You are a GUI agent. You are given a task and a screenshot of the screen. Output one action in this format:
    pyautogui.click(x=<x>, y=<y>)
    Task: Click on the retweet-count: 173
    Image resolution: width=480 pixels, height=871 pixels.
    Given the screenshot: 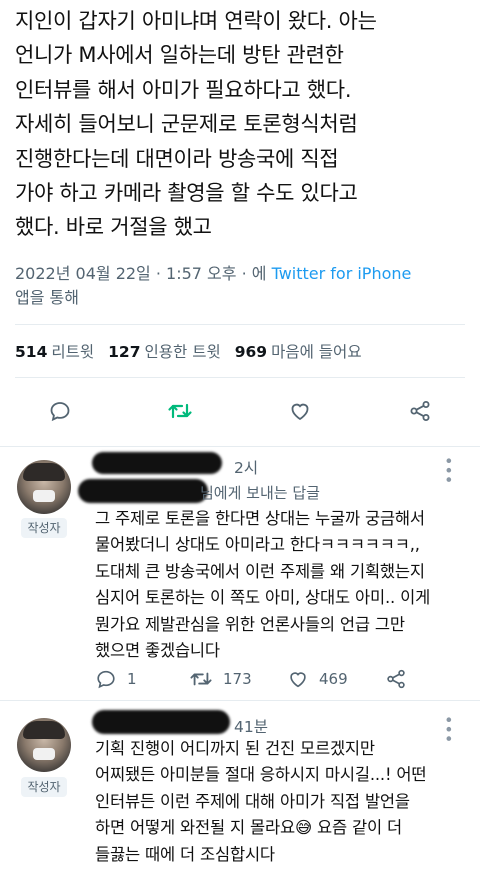 What is the action you would take?
    pyautogui.click(x=237, y=679)
    